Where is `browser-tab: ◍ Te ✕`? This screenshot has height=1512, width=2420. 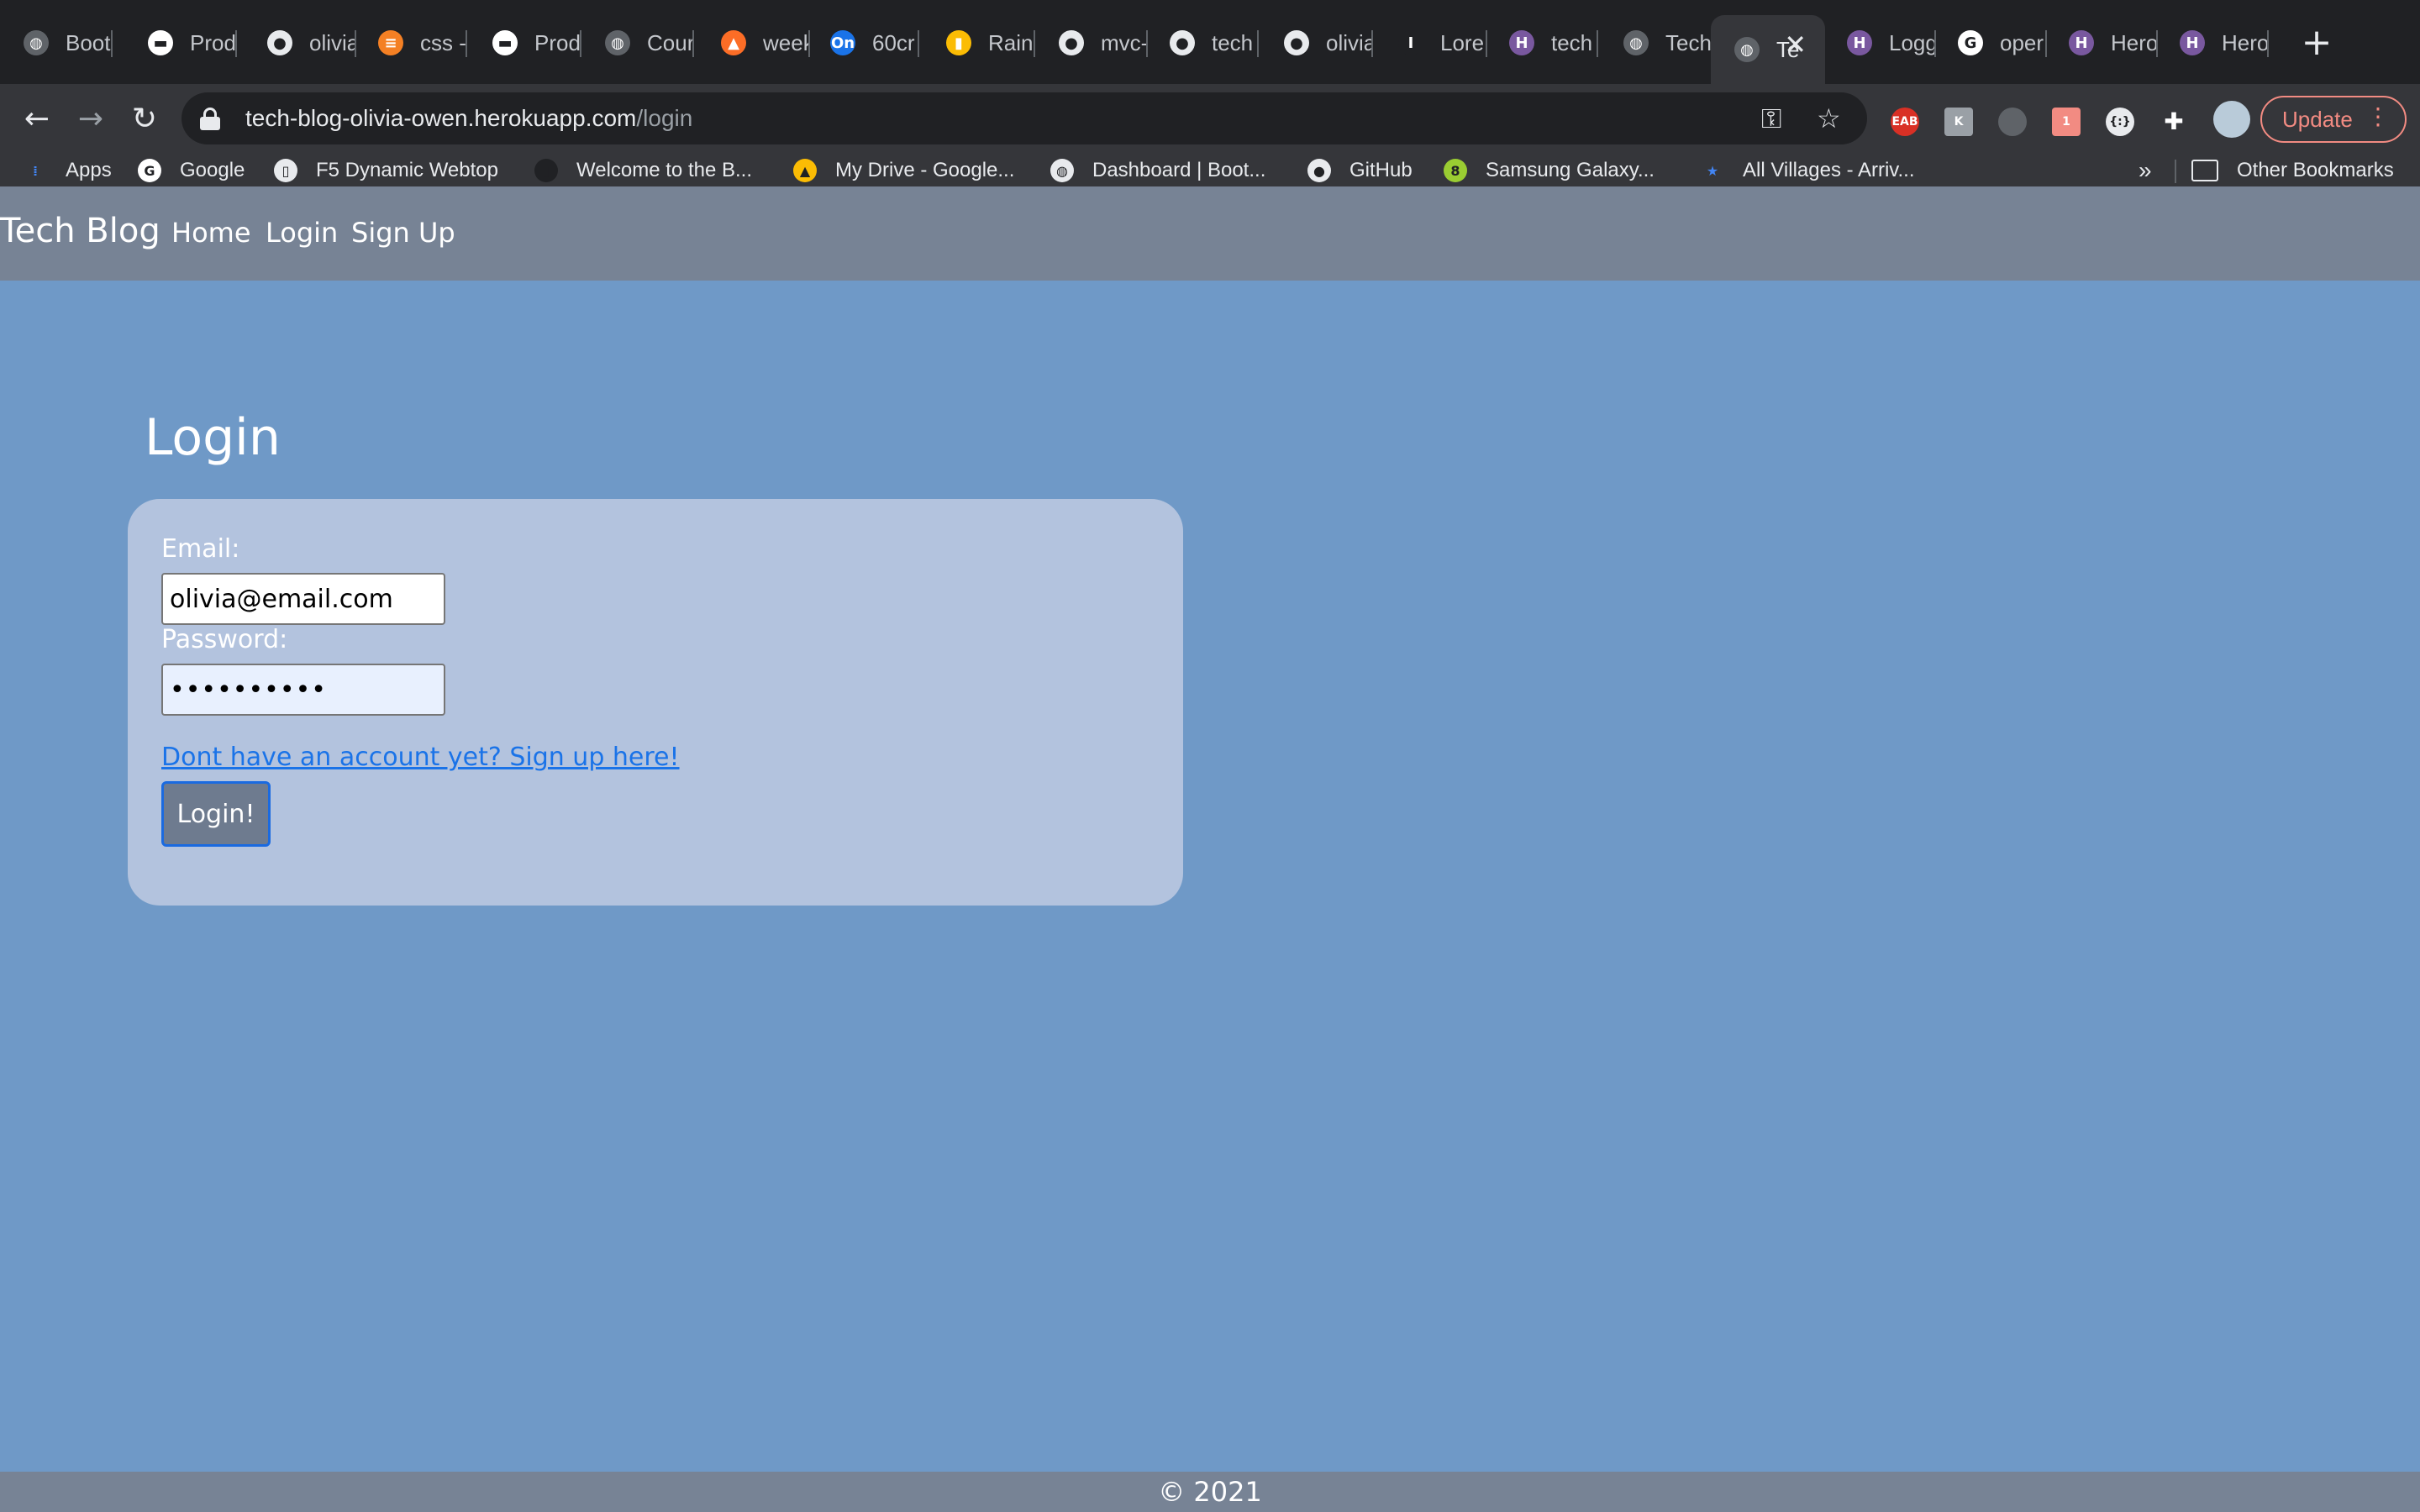
browser-tab: ◍ Te ✕ is located at coordinates (1768, 49).